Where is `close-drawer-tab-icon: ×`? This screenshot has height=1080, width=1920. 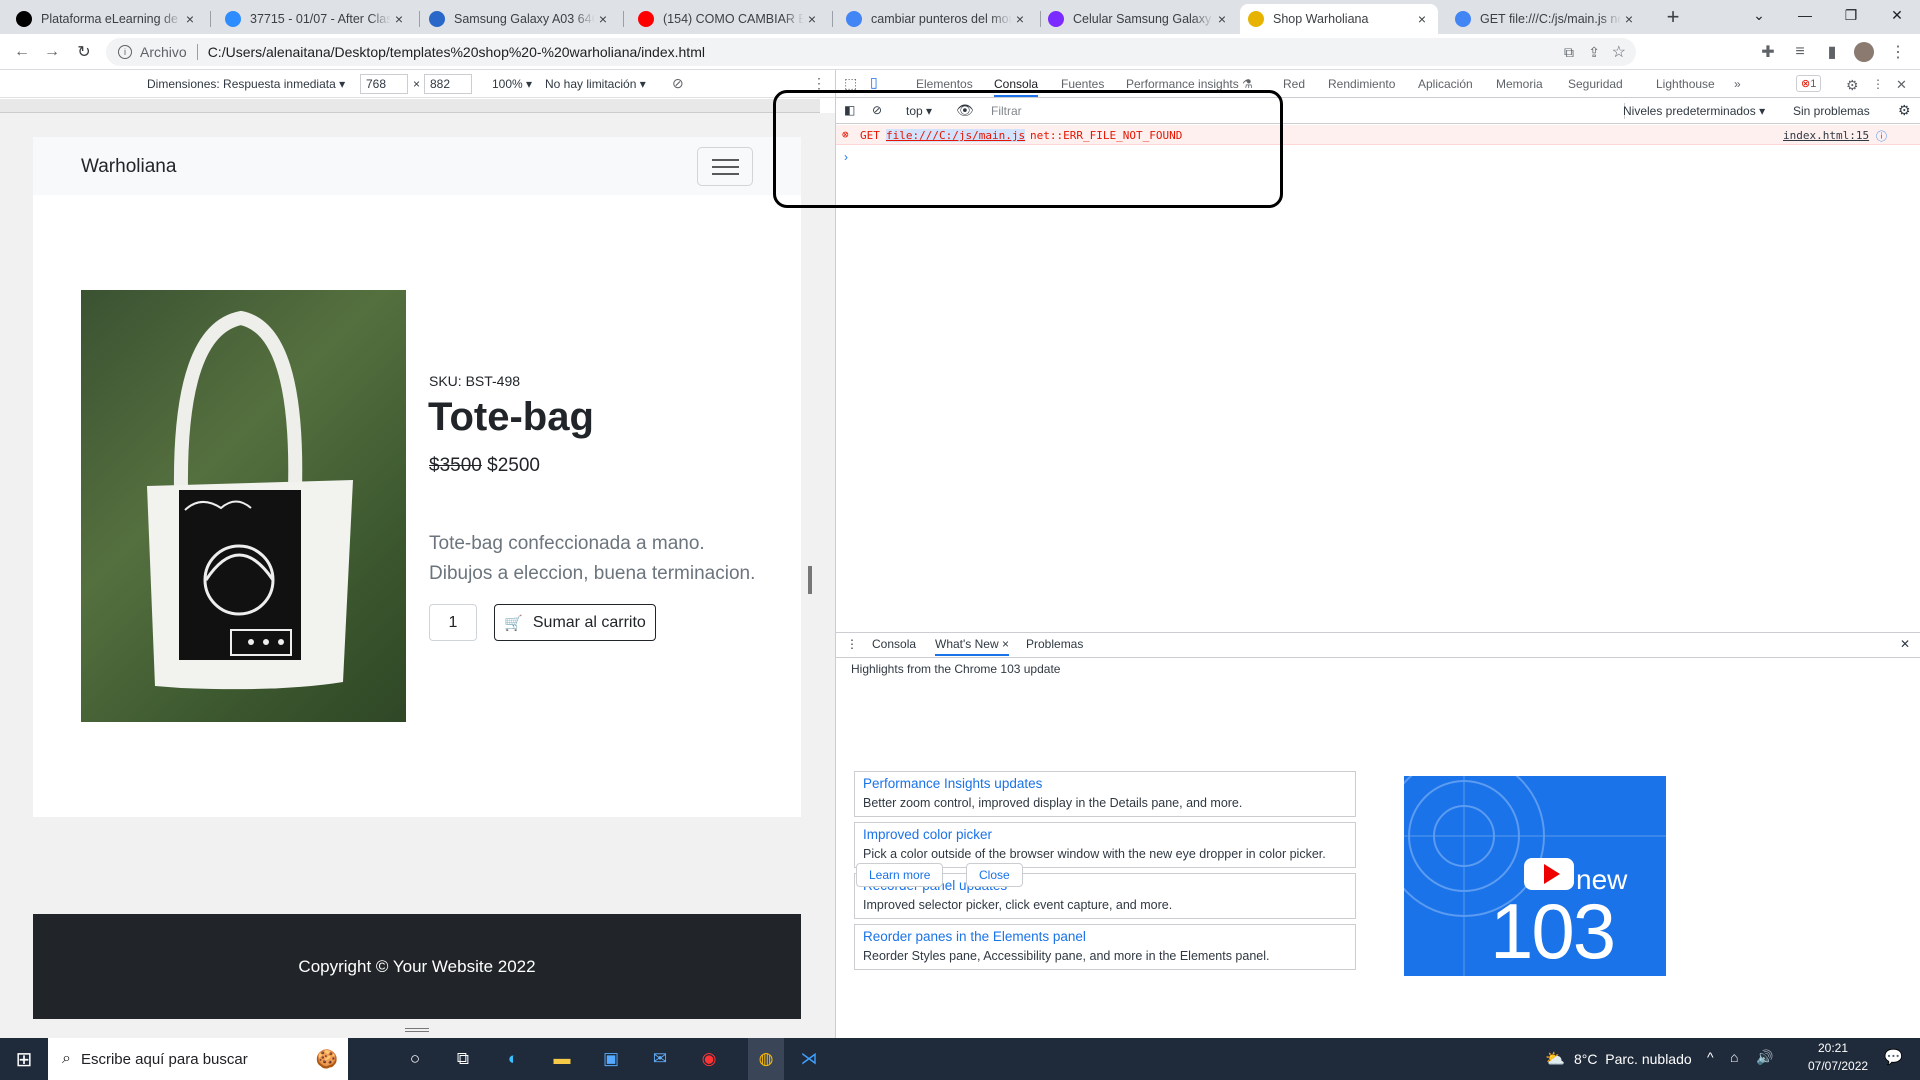
close-drawer-tab-icon: × is located at coordinates (1004, 644).